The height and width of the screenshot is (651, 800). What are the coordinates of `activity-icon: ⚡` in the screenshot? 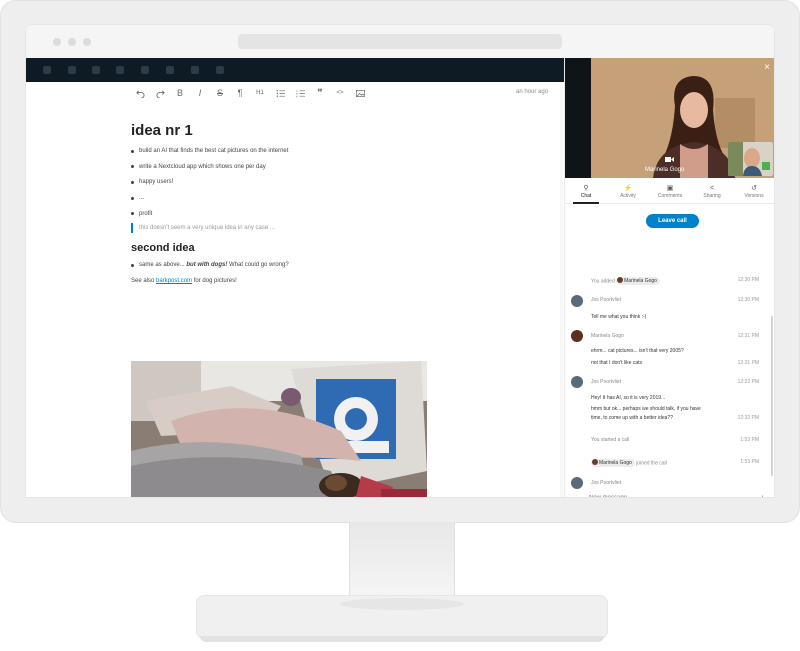 It's located at (628, 188).